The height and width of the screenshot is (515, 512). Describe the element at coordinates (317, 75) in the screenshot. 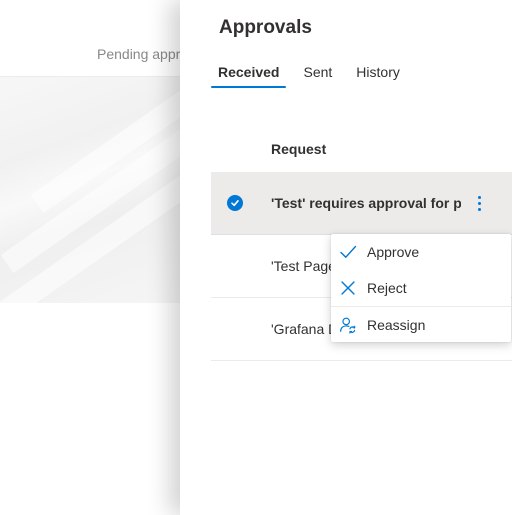

I see `tab-sent: Sent` at that location.